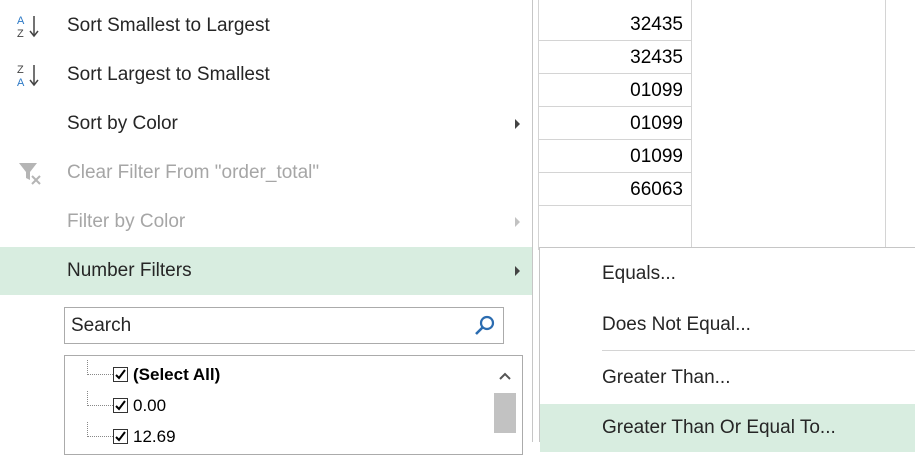 Image resolution: width=915 pixels, height=455 pixels. I want to click on sort-a-to-z-icon: A Z, so click(28, 27).